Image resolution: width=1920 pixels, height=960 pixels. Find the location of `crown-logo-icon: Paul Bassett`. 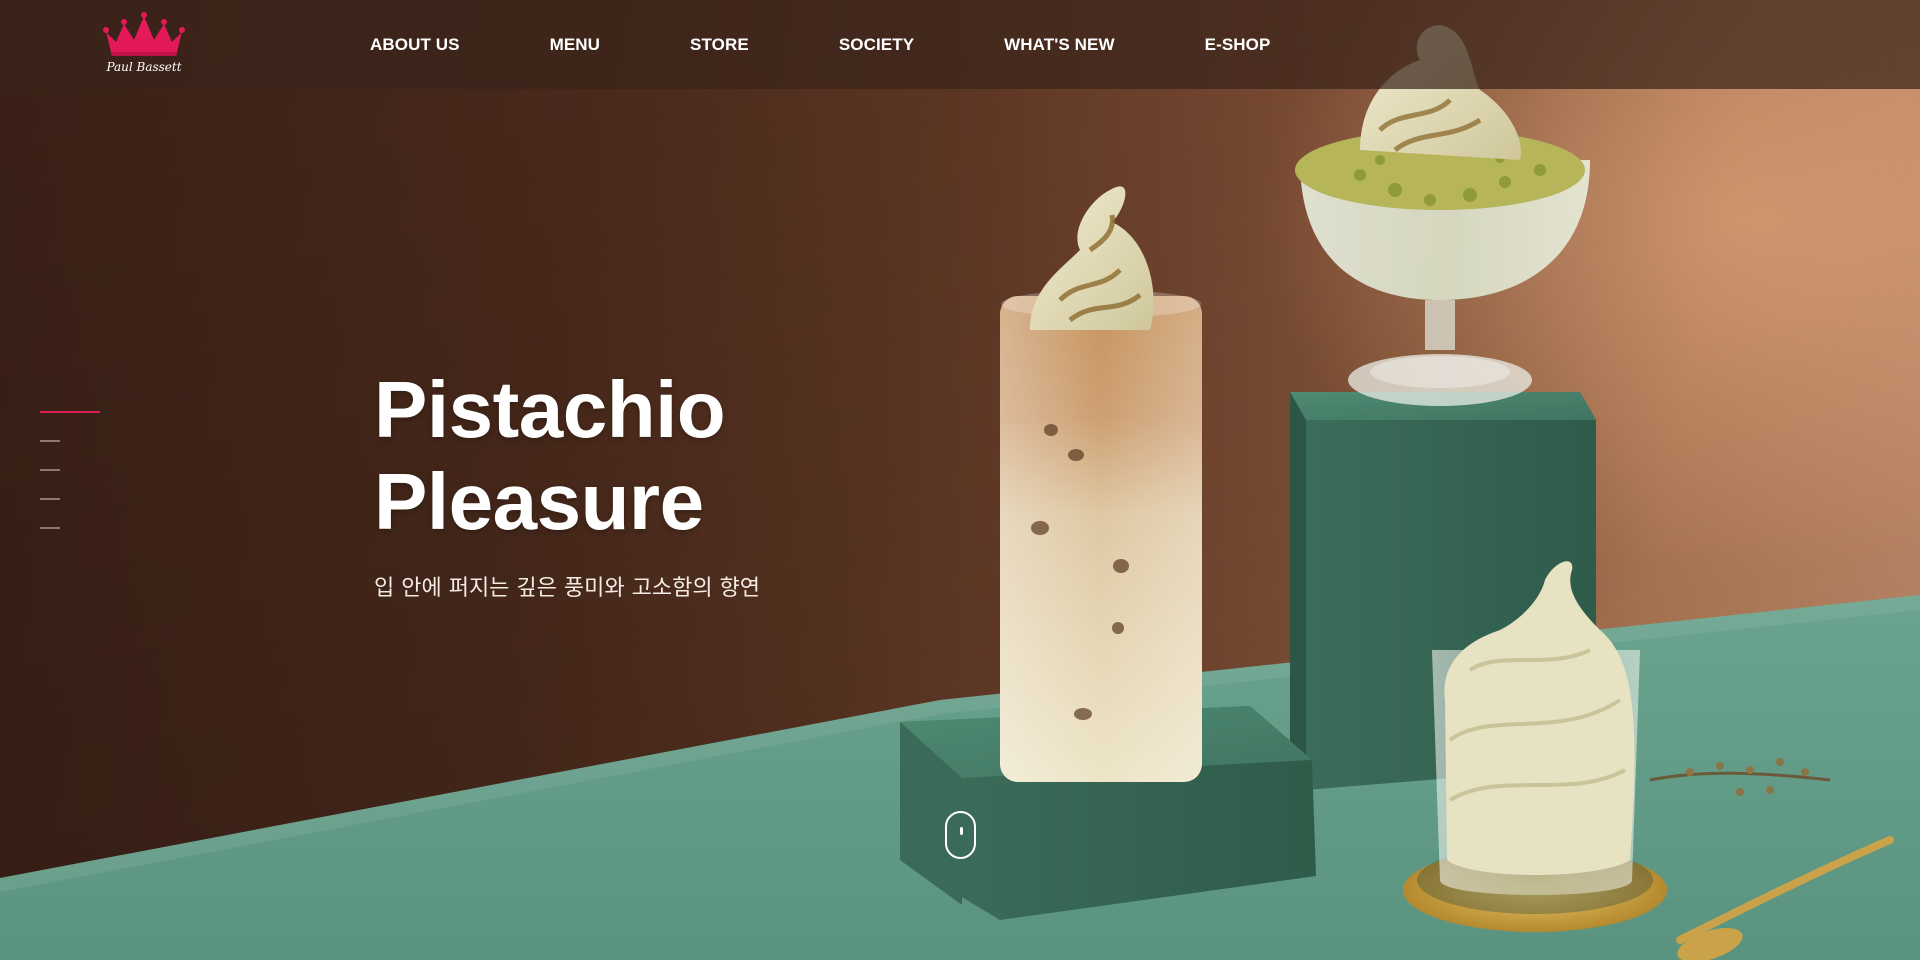

crown-logo-icon: Paul Bassett is located at coordinates (144, 43).